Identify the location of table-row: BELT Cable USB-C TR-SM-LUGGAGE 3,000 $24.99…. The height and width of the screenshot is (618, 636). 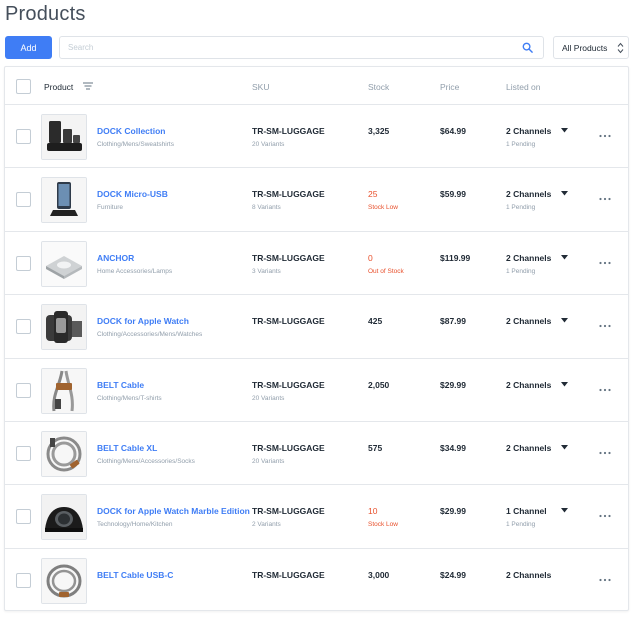
(316, 580).